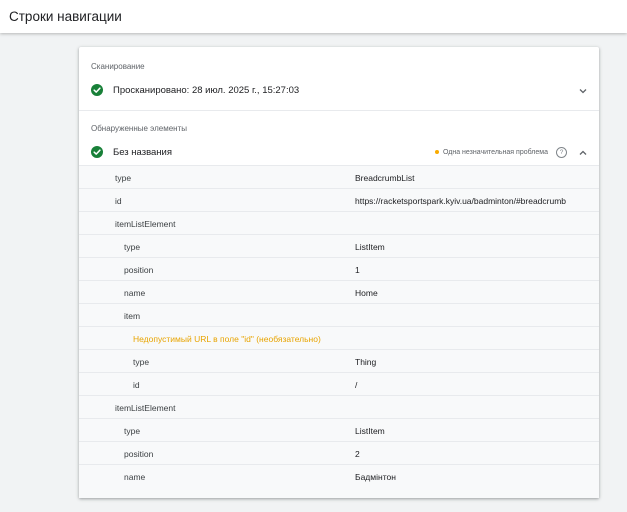  Describe the element at coordinates (143, 152) in the screenshot. I see `detected-item-title: Без названия` at that location.